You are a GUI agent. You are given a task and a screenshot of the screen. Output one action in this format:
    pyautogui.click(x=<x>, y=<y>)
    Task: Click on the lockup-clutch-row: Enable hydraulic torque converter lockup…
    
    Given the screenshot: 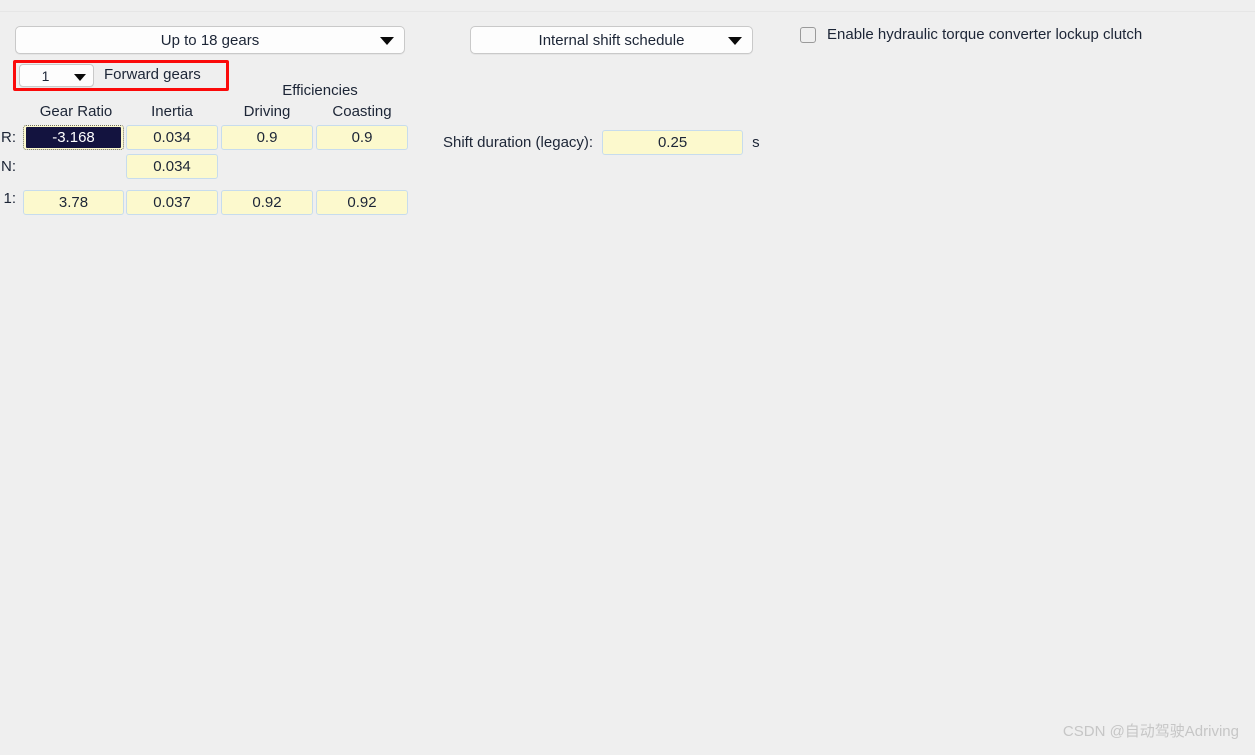 What is the action you would take?
    pyautogui.click(x=971, y=34)
    